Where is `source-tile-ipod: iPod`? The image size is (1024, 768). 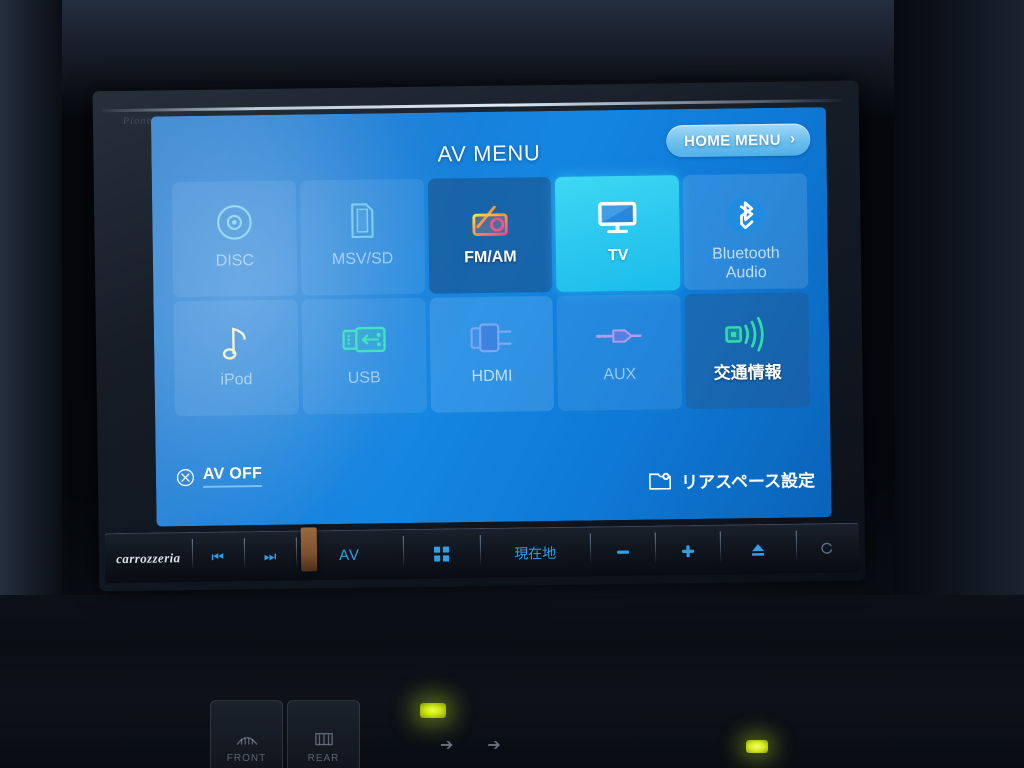
source-tile-ipod: iPod is located at coordinates (236, 358).